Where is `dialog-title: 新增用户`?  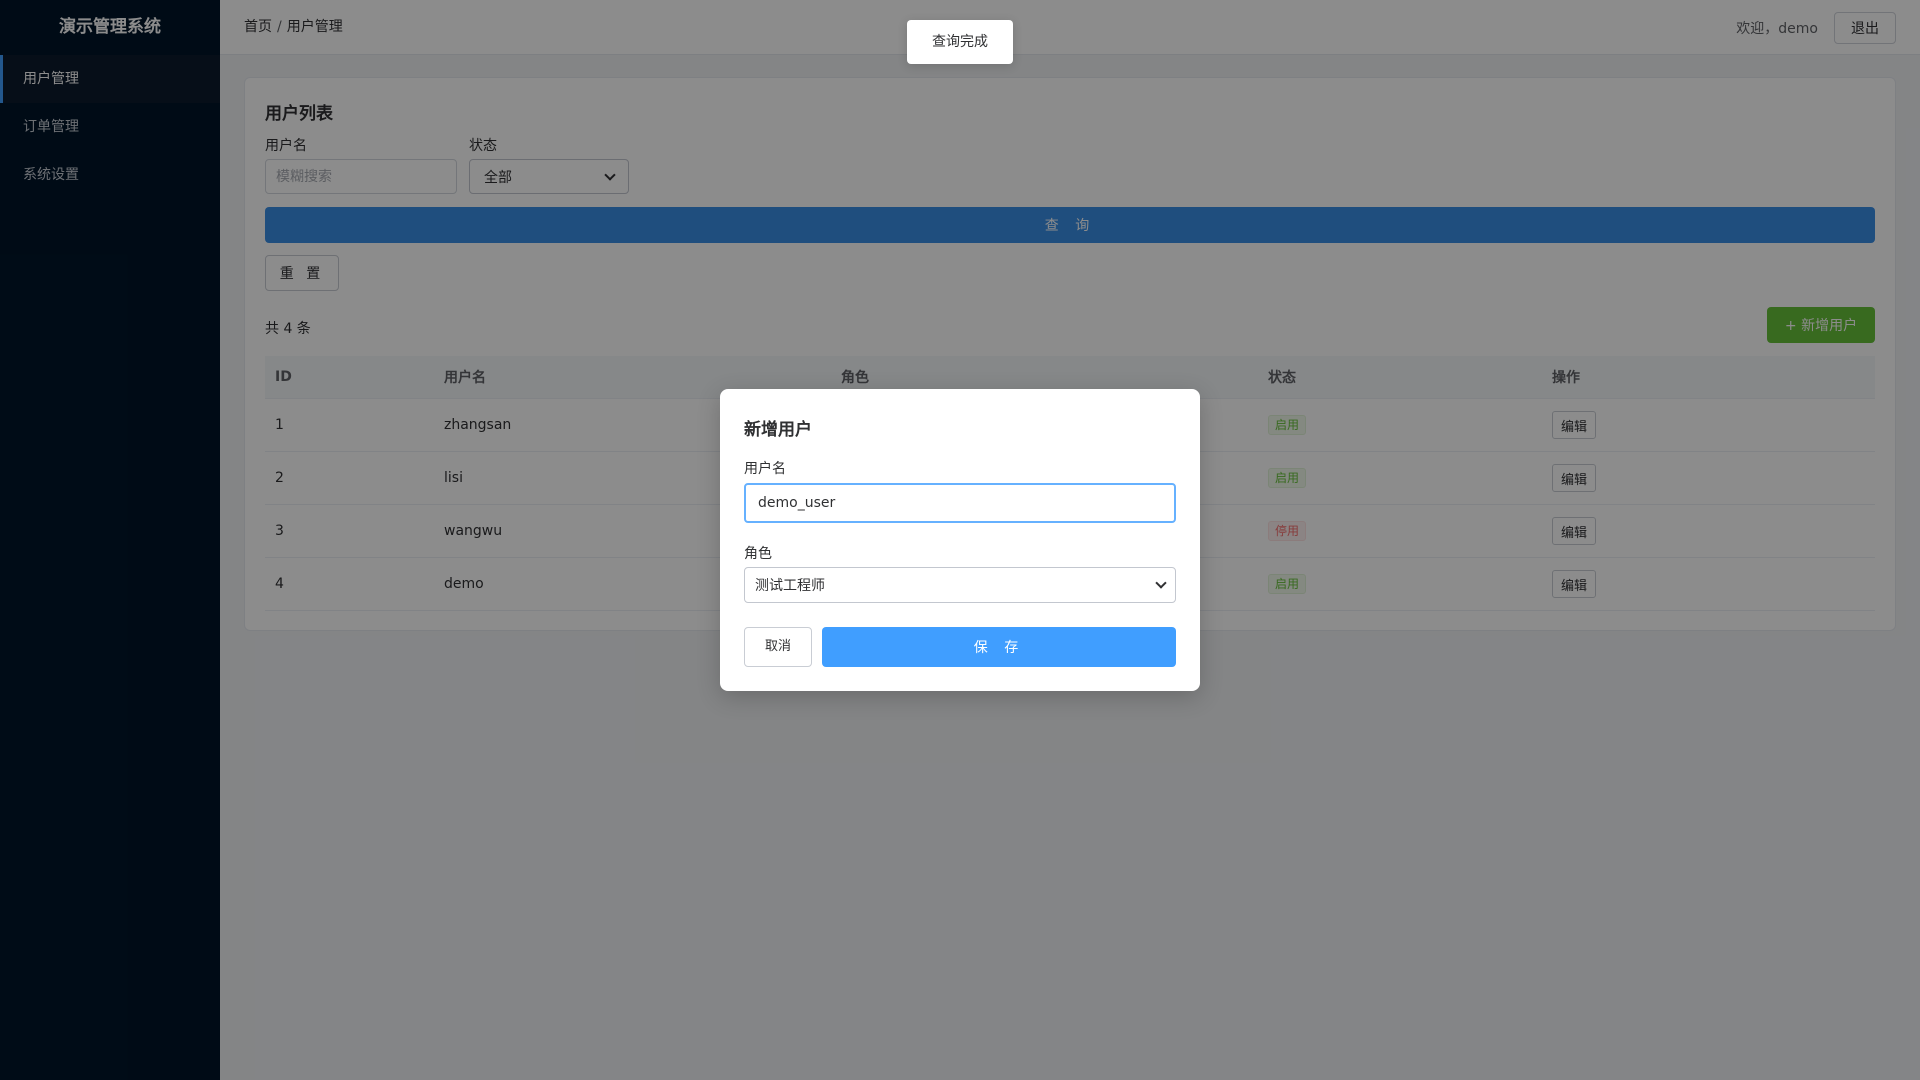 dialog-title: 新增用户 is located at coordinates (778, 430).